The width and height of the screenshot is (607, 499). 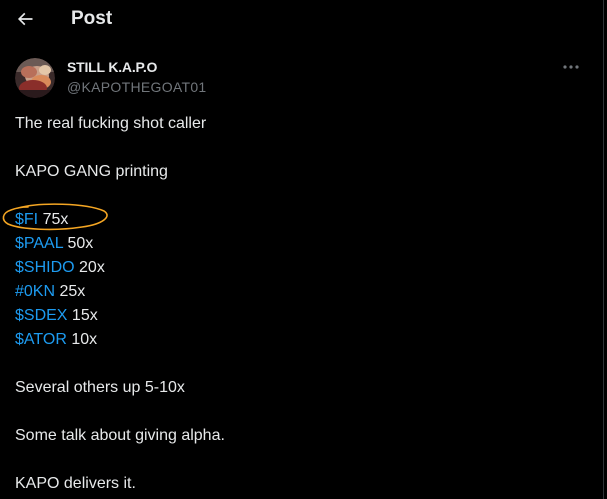 I want to click on hashtag-link: #0KN, so click(x=35, y=291).